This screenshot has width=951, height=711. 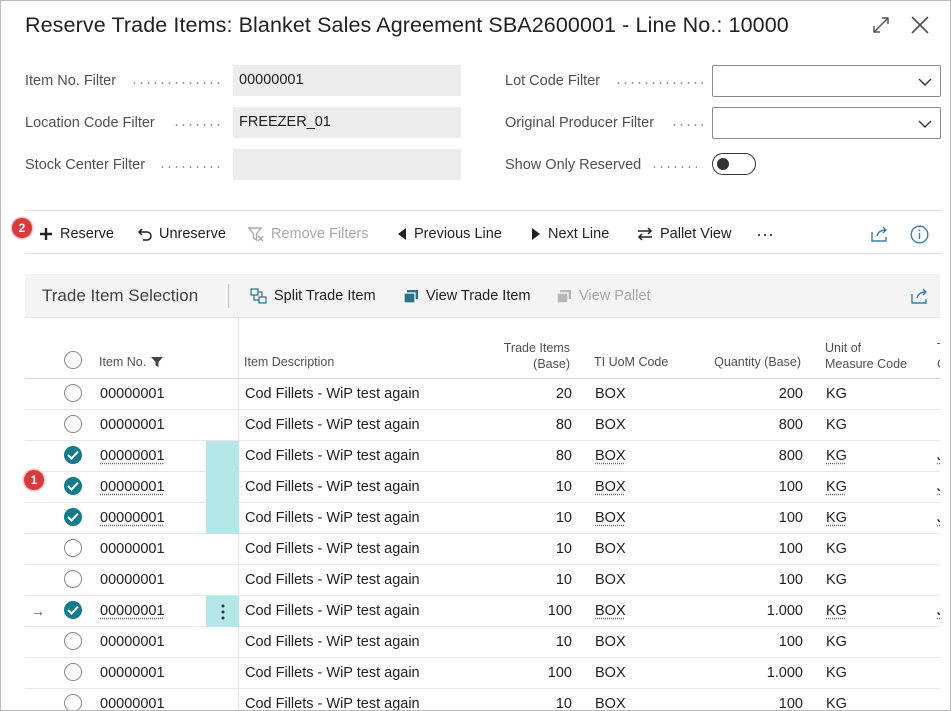 I want to click on view-pallet-button: View Pallet, so click(x=603, y=296).